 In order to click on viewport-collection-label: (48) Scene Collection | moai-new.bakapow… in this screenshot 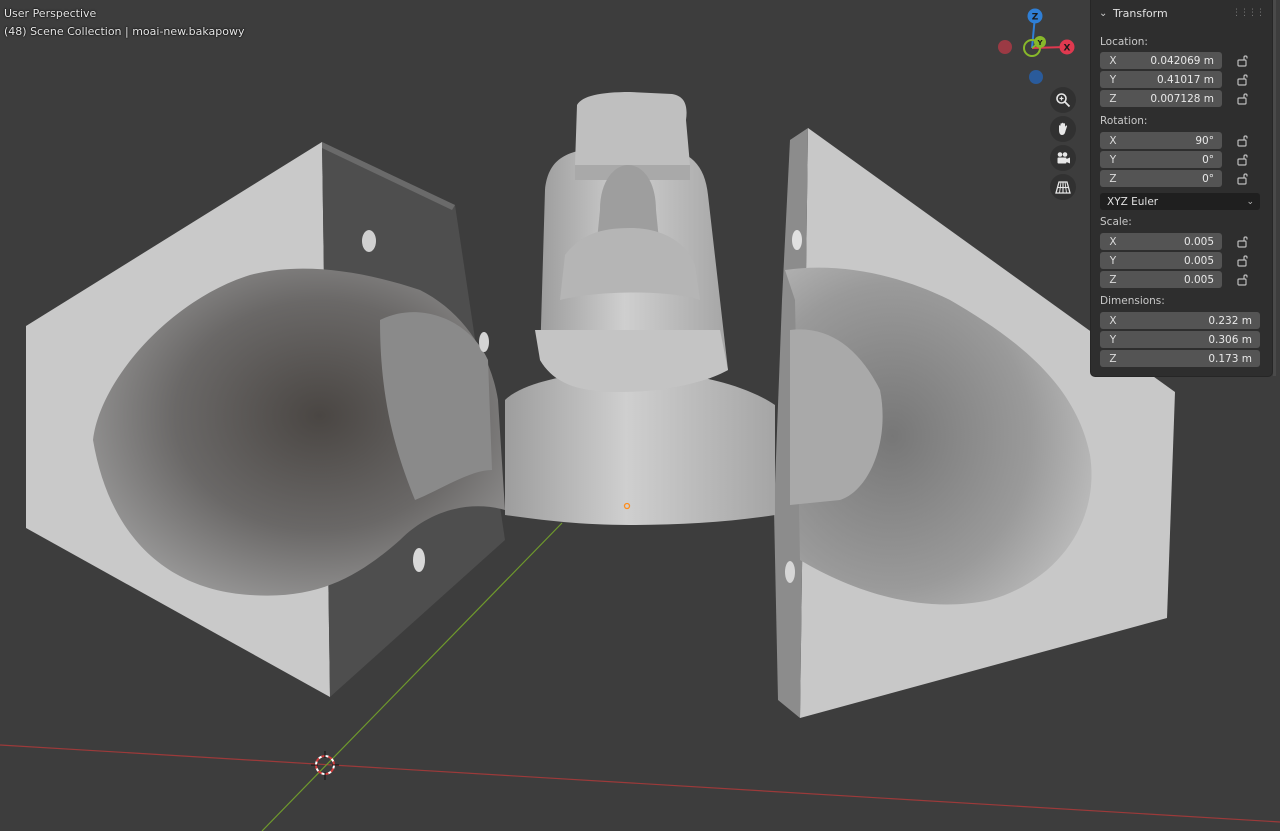, I will do `click(124, 31)`.